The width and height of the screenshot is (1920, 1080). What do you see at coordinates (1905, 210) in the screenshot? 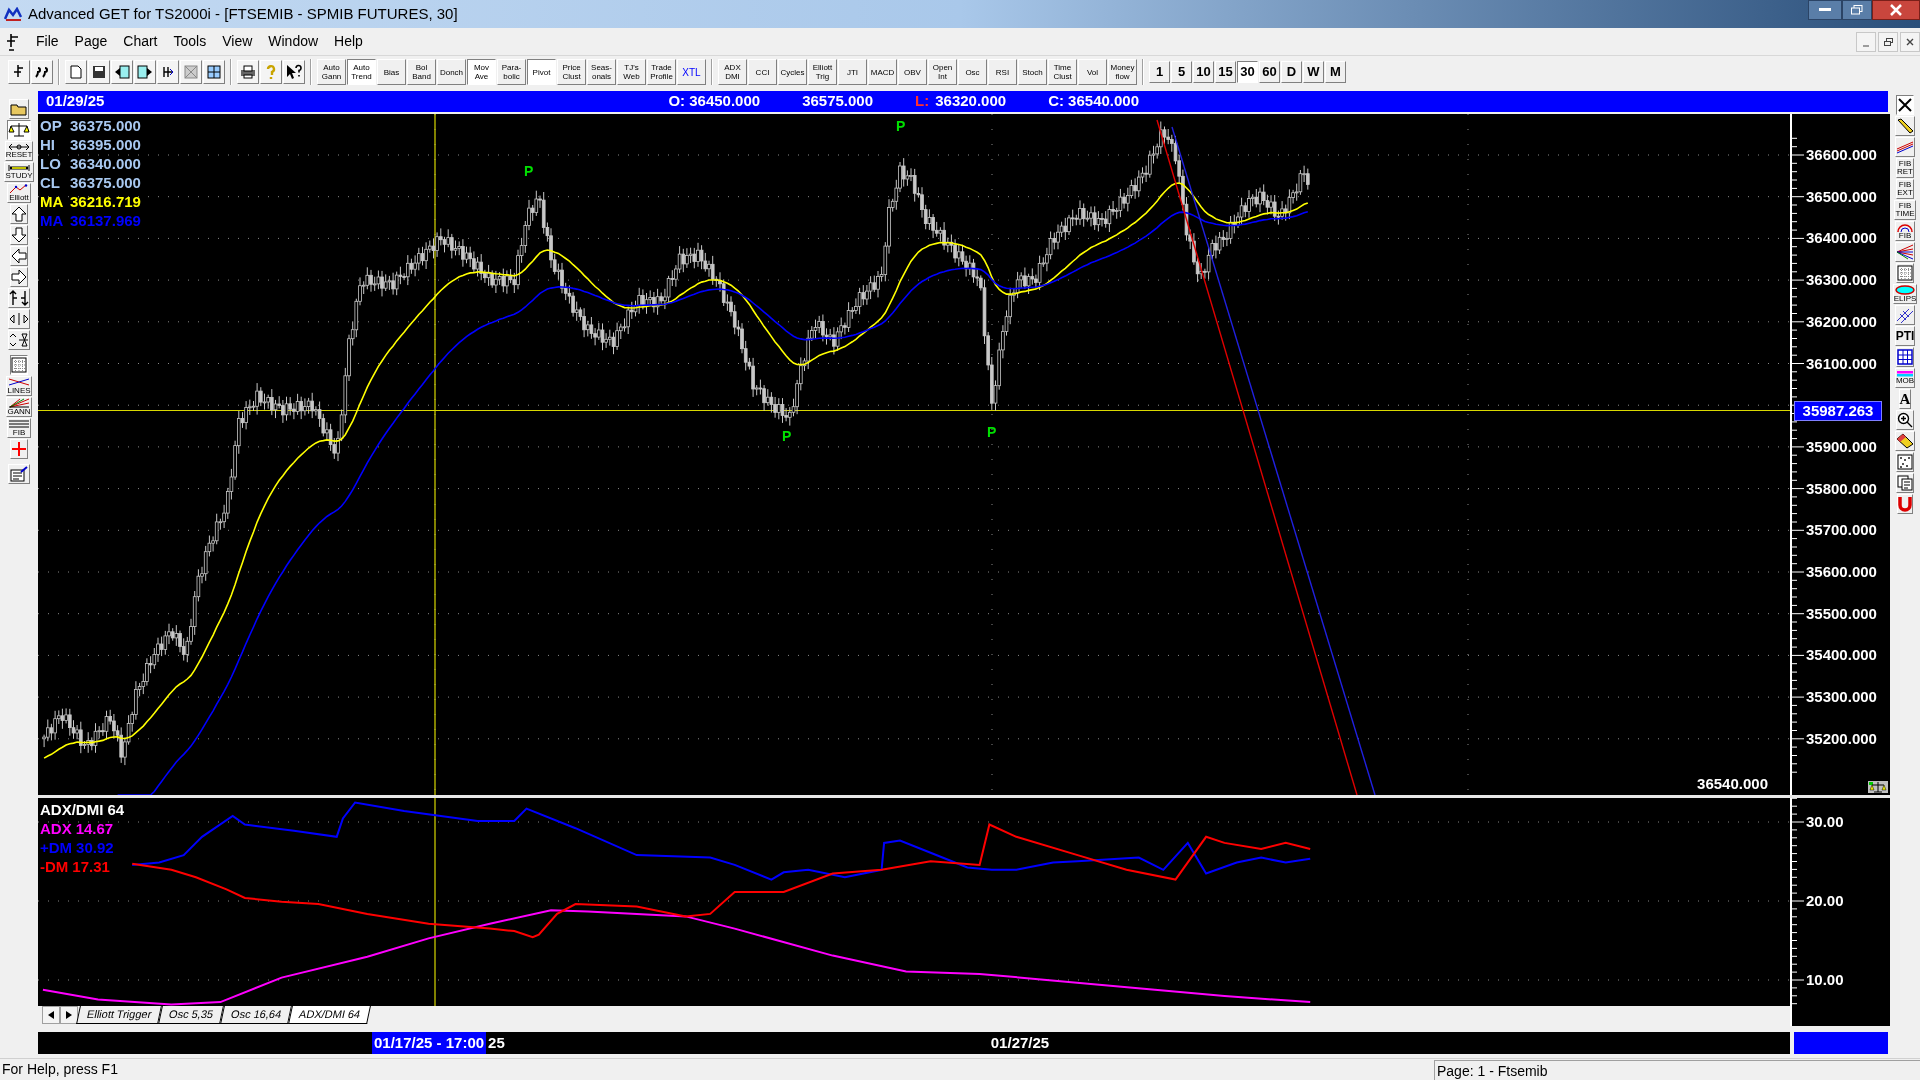
I see `tool-button: FIB TIME` at bounding box center [1905, 210].